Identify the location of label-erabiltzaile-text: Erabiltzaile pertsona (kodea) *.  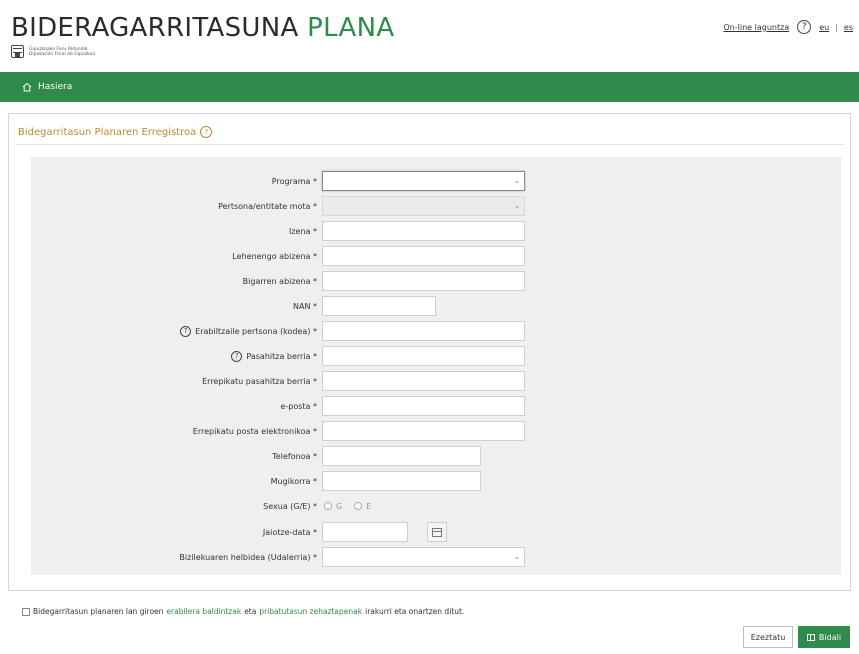
(256, 331).